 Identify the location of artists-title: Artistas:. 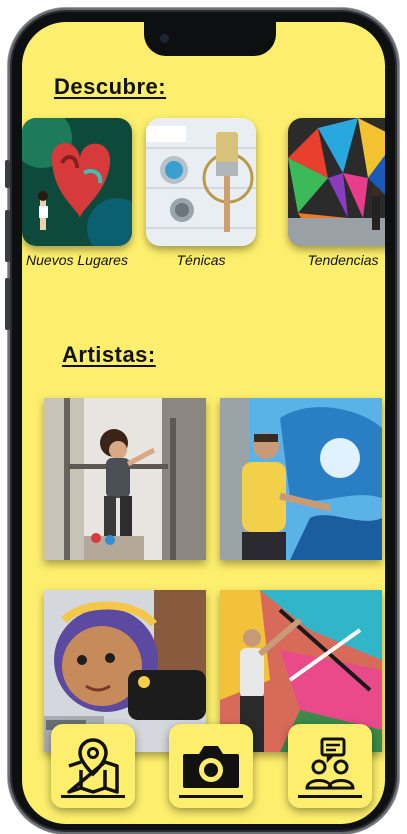
(109, 354).